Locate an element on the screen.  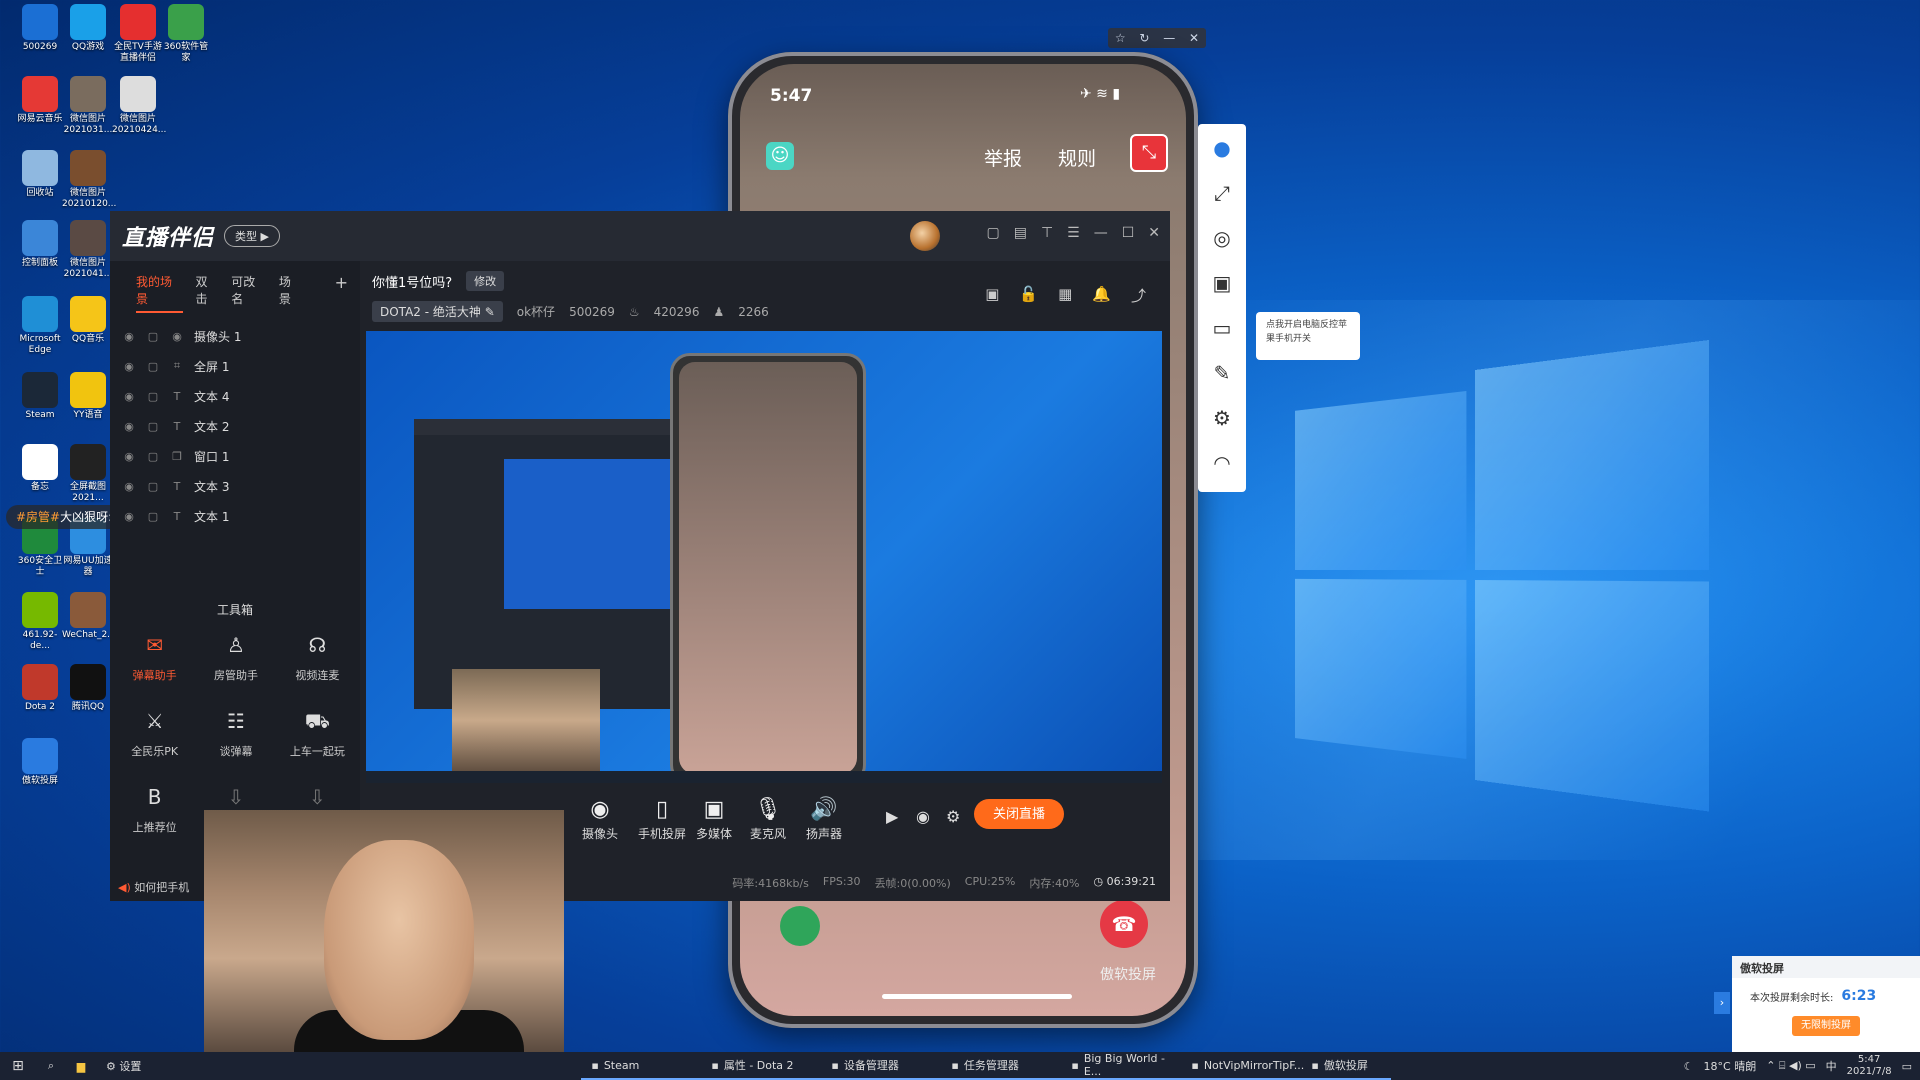
taskbar-item: ▪ 设备管理器 is located at coordinates (881, 1066).